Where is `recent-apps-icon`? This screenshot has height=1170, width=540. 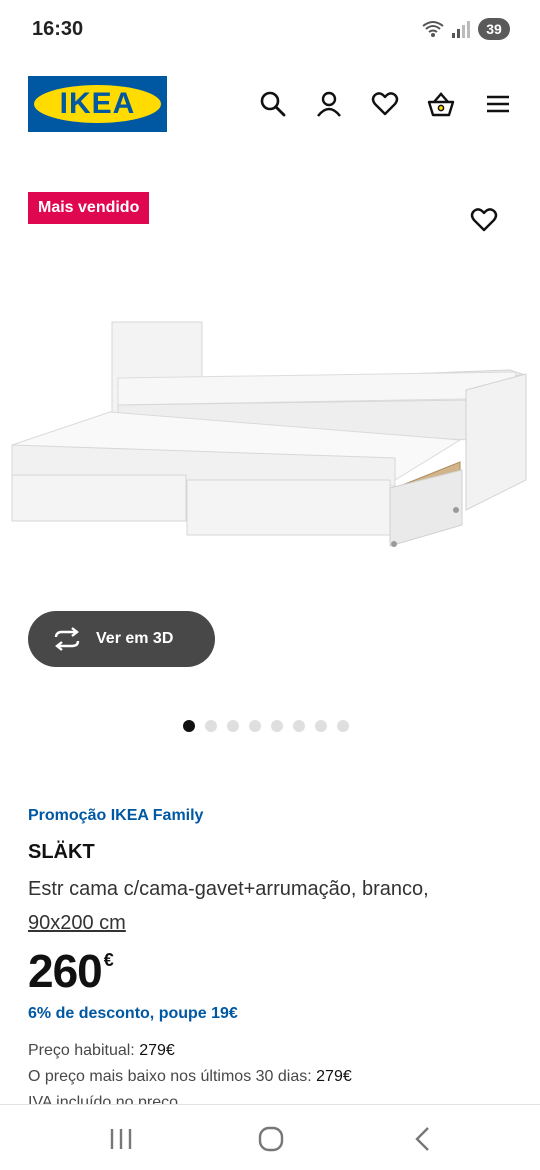
recent-apps-icon is located at coordinates (121, 1139).